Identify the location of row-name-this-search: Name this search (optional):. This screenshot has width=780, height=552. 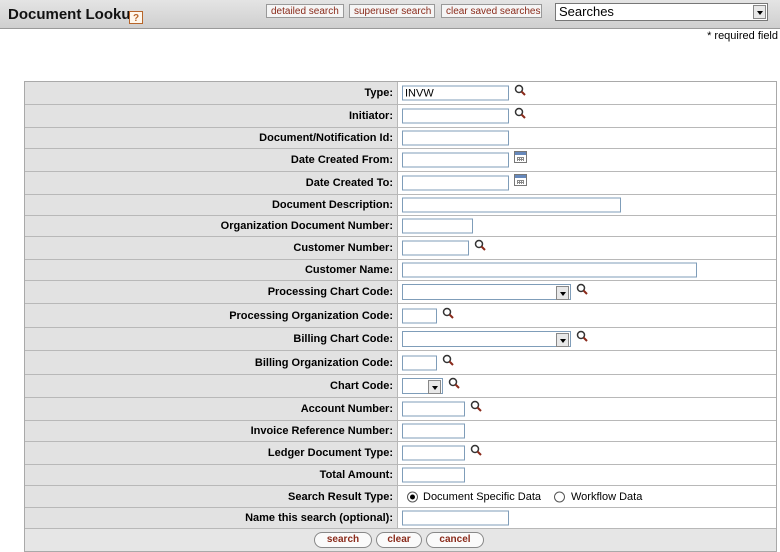
(400, 518).